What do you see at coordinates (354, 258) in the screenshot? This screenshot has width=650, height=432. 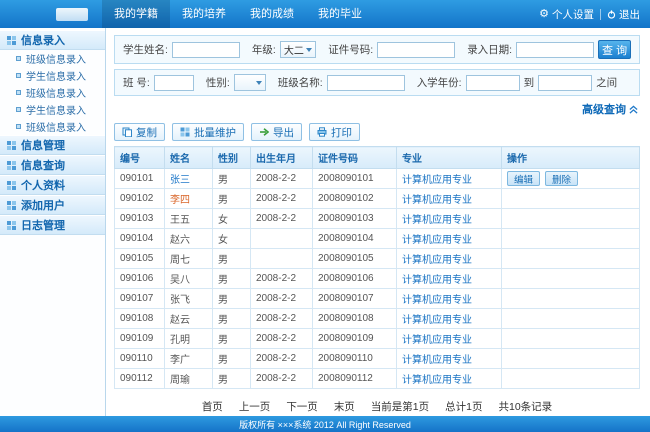 I see `cell-cert: 2008090105` at bounding box center [354, 258].